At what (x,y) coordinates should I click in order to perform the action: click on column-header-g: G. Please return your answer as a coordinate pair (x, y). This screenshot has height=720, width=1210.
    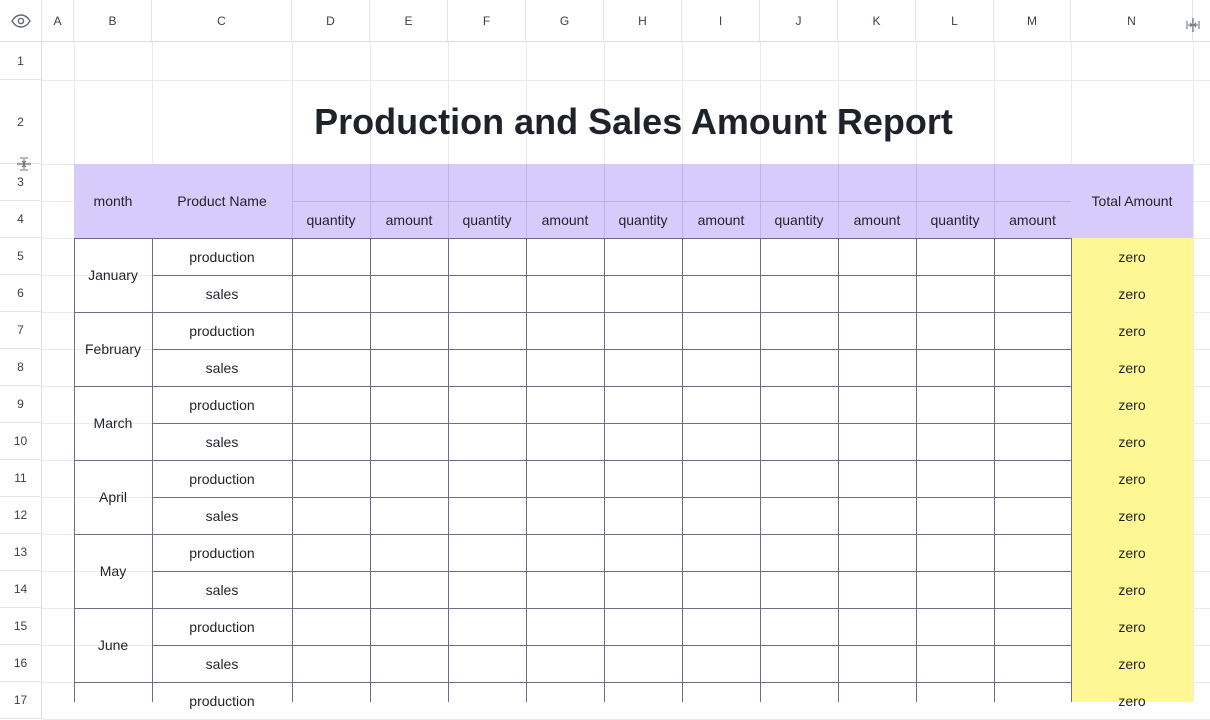
    Looking at the image, I should click on (565, 21).